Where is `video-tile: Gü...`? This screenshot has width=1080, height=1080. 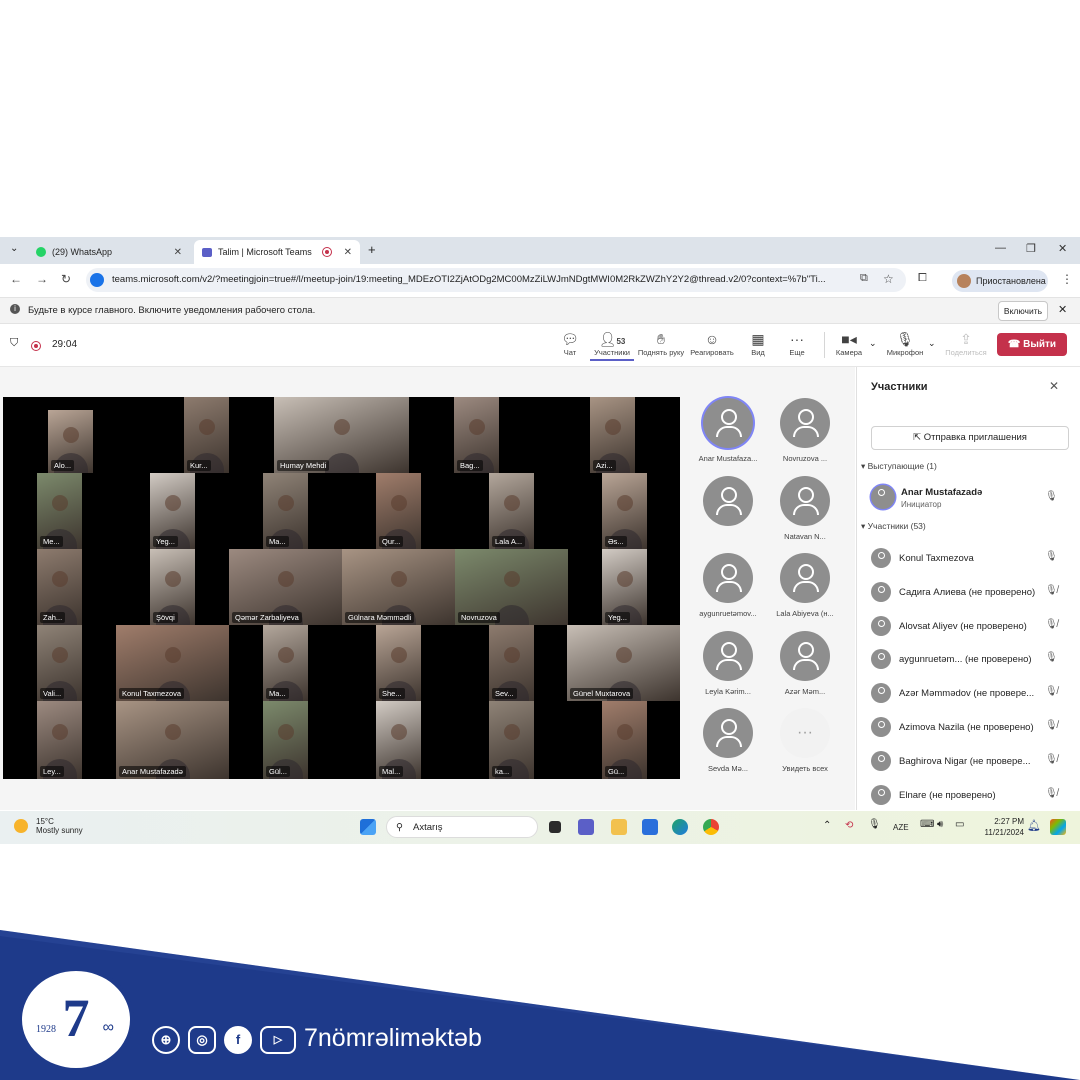
video-tile: Gü... is located at coordinates (624, 740).